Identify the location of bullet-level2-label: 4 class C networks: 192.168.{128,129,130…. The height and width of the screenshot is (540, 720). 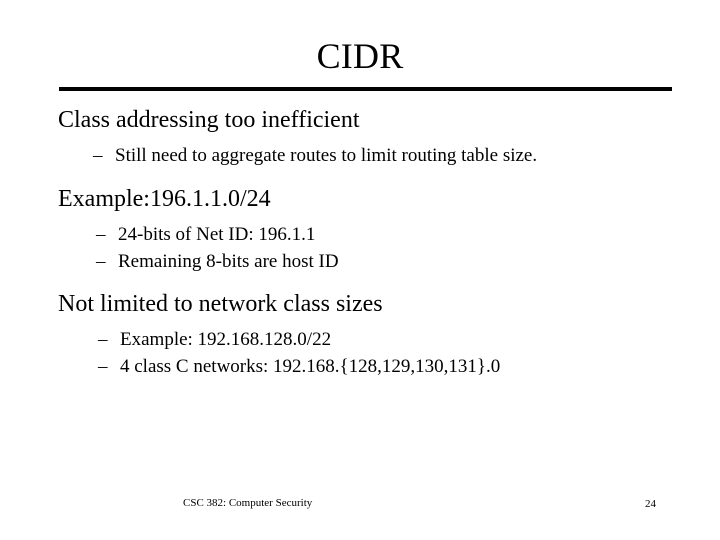
(310, 366).